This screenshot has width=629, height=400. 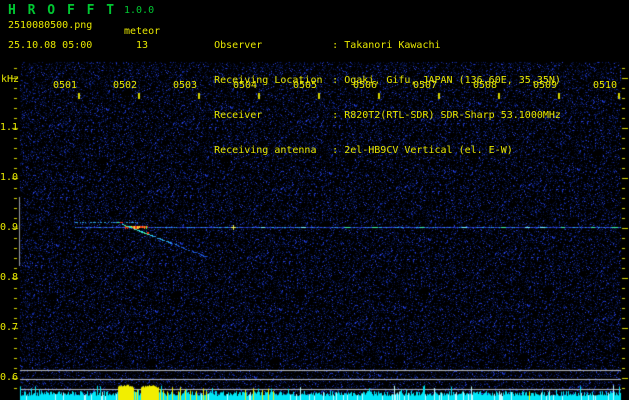 What do you see at coordinates (428, 150) in the screenshot?
I see `info-value: 2el-HB9CV Vertical (el. E-W)` at bounding box center [428, 150].